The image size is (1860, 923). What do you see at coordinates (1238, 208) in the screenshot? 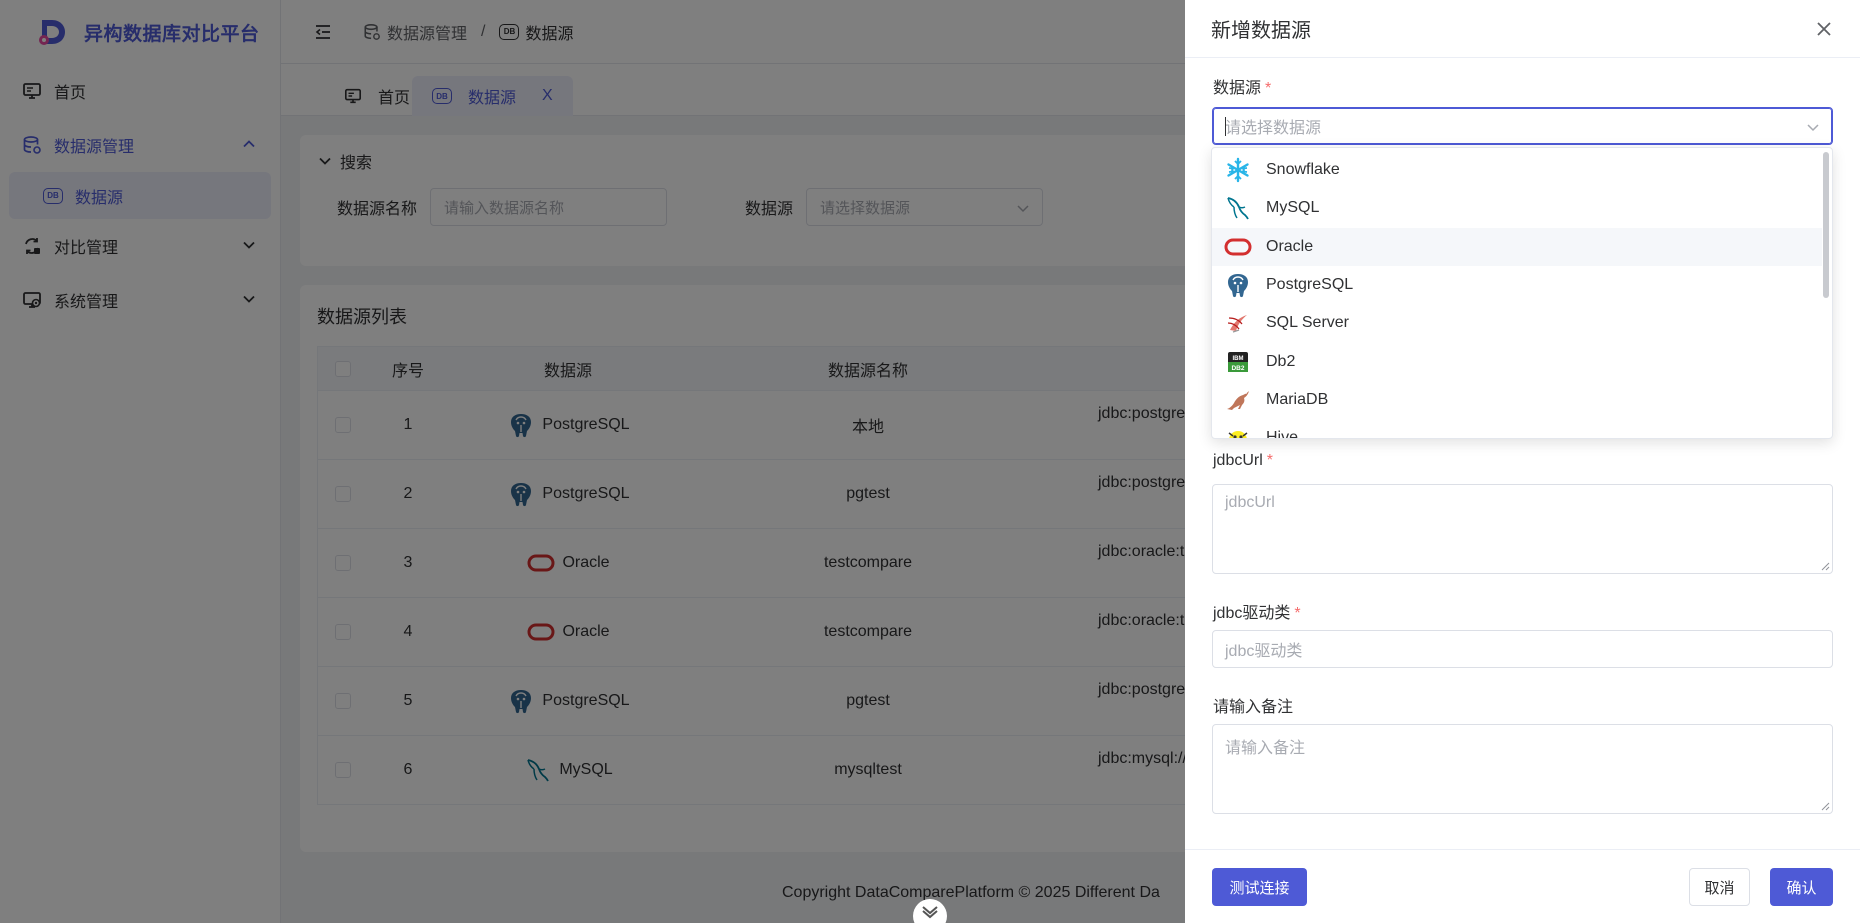
I see `mysql-icon` at bounding box center [1238, 208].